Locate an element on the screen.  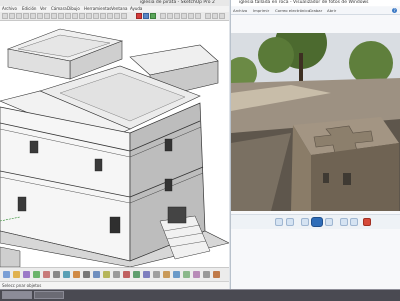
status-text: Selecc pnar objetos is located at coordinates (22, 285).